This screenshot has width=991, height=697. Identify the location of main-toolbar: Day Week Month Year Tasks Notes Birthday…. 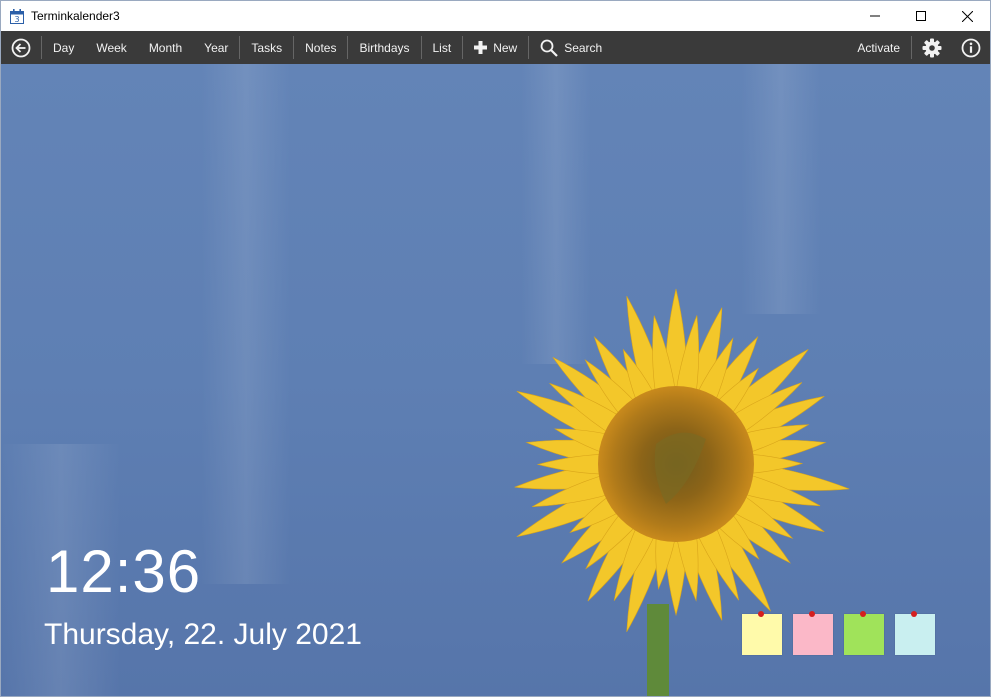
(495, 47).